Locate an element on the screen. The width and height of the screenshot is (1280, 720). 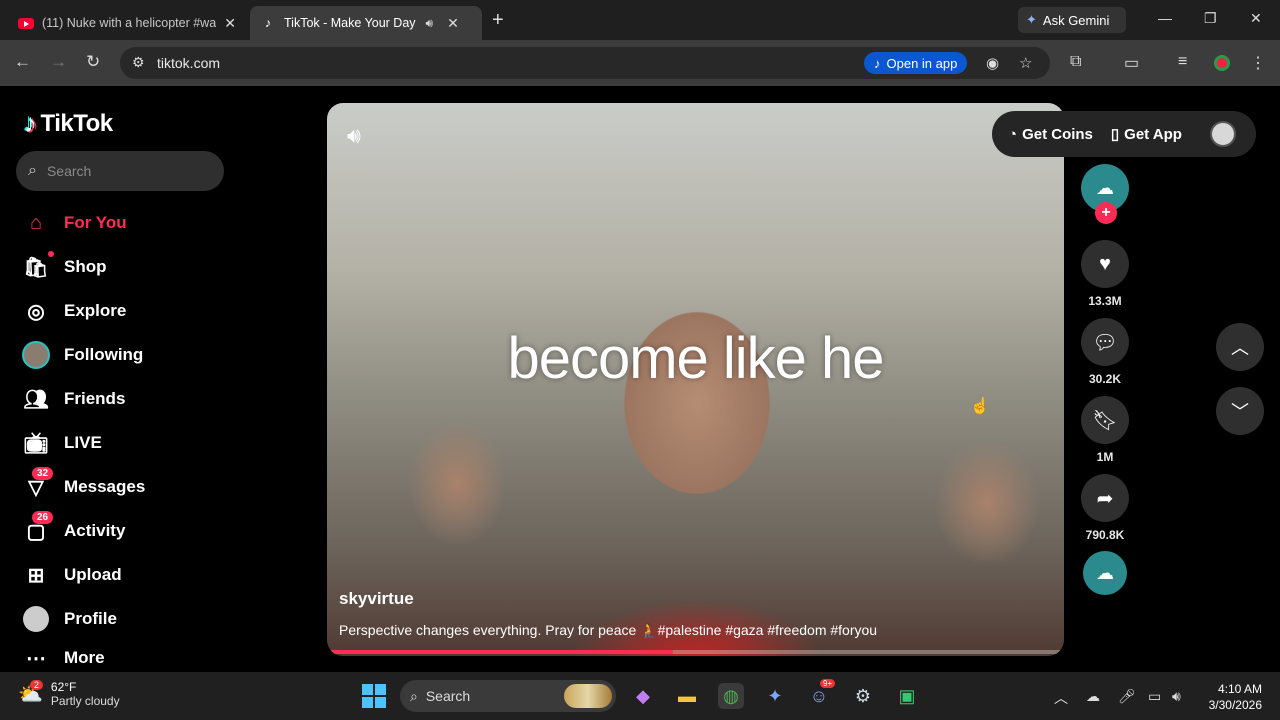
search-highlight-image is located at coordinates (588, 696).